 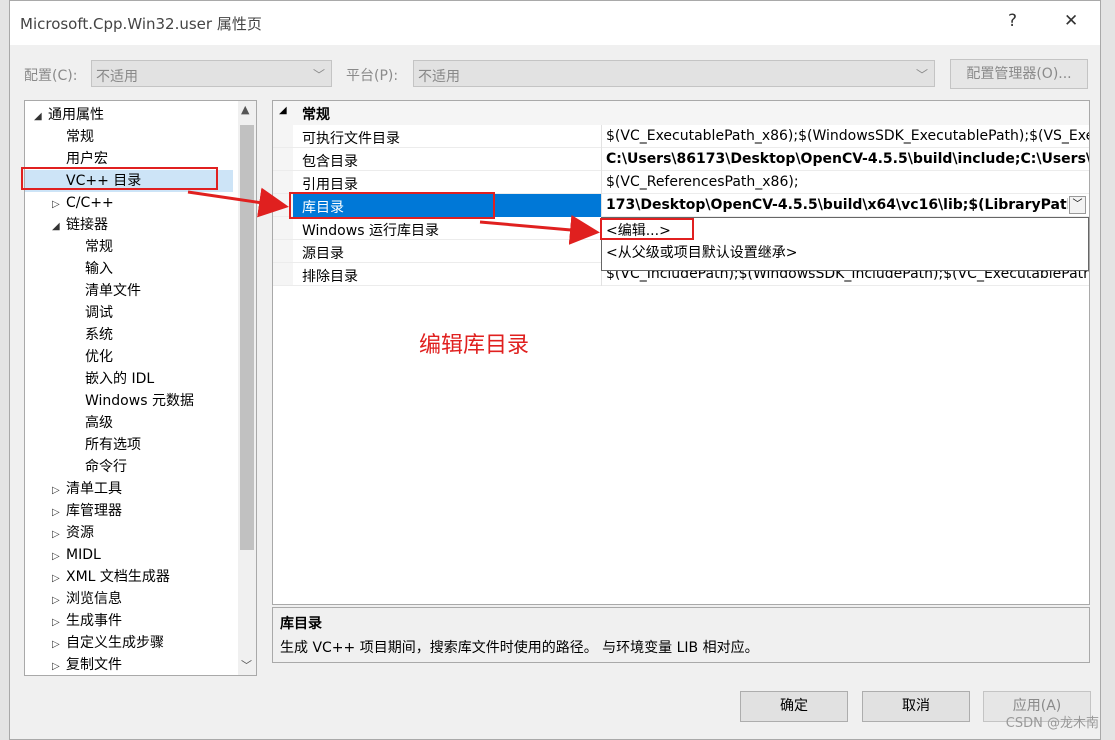 What do you see at coordinates (1052, 723) in the screenshot?
I see `watermark: CSDN @龙木南` at bounding box center [1052, 723].